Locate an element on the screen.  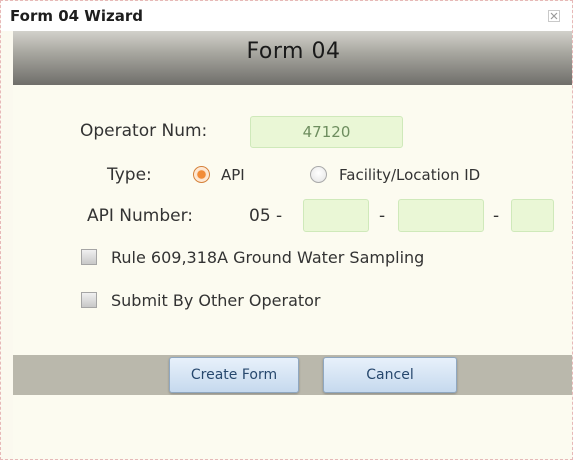
dialog-title: Form 04 Wizard is located at coordinates (76, 16).